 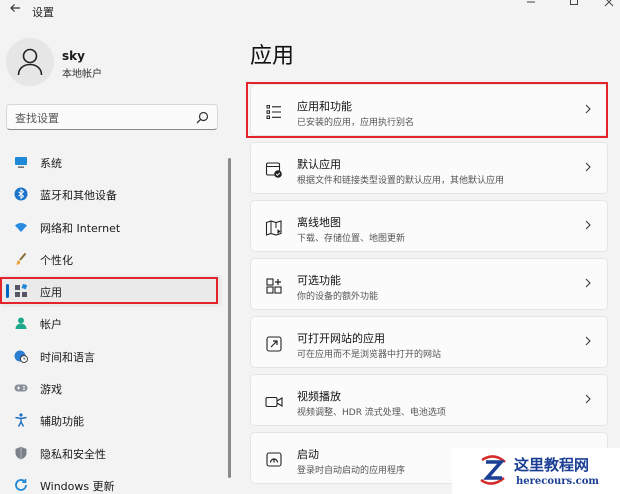 I want to click on sidebar-item-label: 网络和 Internet, so click(x=80, y=228).